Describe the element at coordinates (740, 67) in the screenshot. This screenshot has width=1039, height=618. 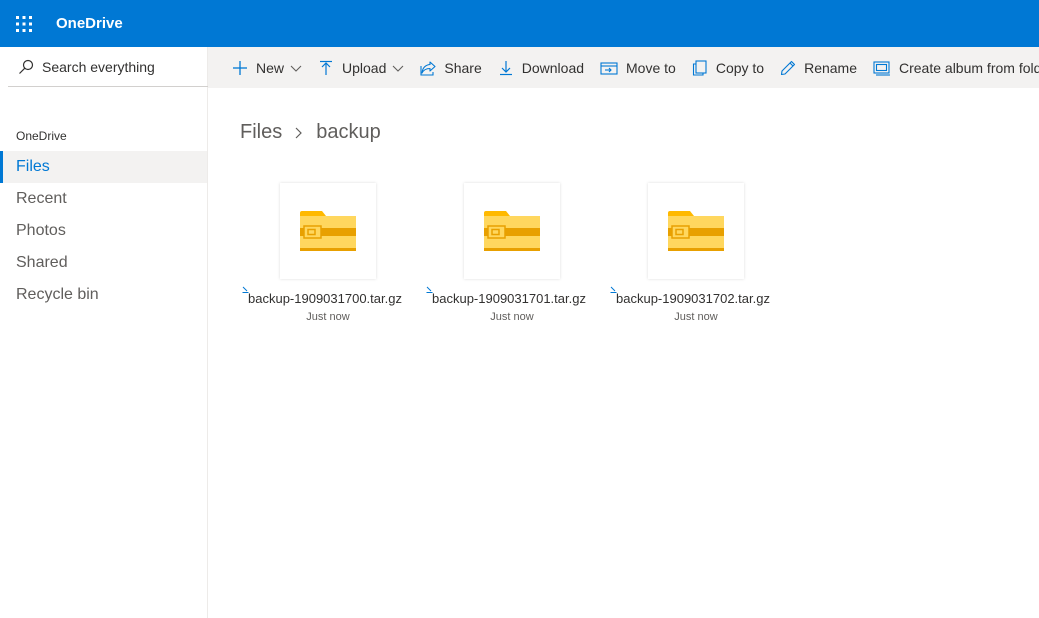
I see `copy-to-label: Copy to` at that location.